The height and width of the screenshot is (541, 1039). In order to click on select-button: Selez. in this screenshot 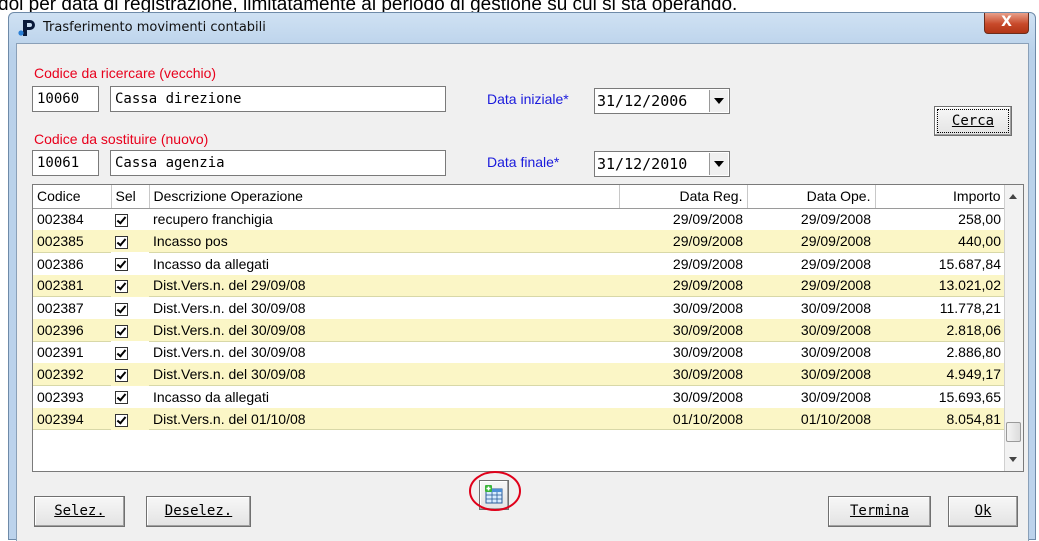, I will do `click(79, 511)`.